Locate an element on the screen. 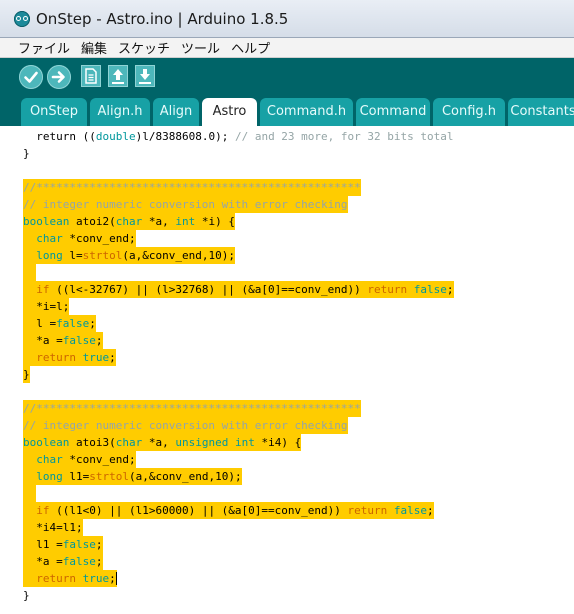 The width and height of the screenshot is (574, 614). code-line: return true; is located at coordinates (69, 357).